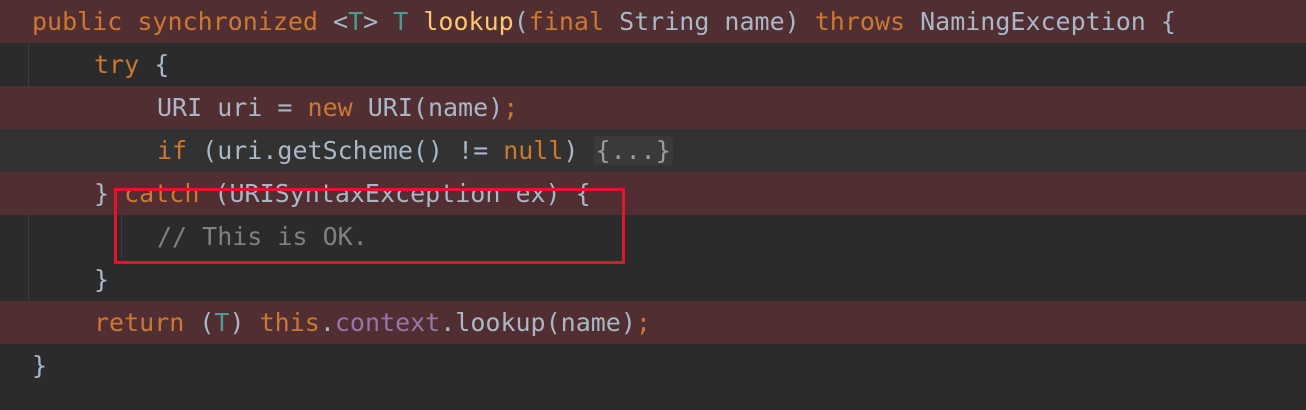 This screenshot has width=1306, height=410. I want to click on code-token: lookup, so click(468, 21).